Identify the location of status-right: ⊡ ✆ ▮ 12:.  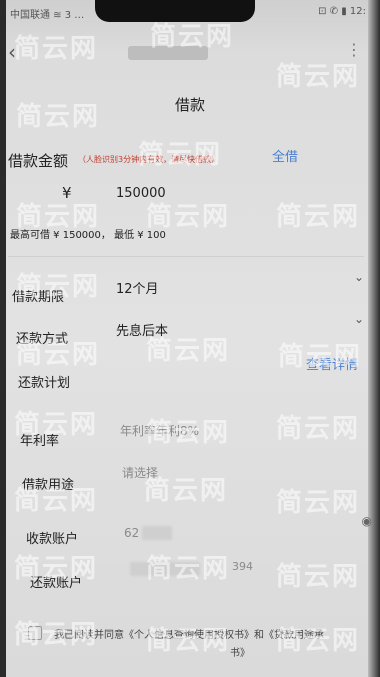
(342, 11).